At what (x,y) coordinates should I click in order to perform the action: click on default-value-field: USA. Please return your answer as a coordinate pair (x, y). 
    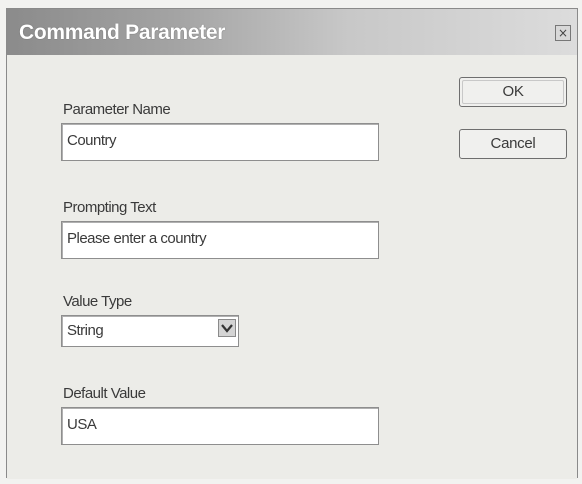
    Looking at the image, I should click on (220, 426).